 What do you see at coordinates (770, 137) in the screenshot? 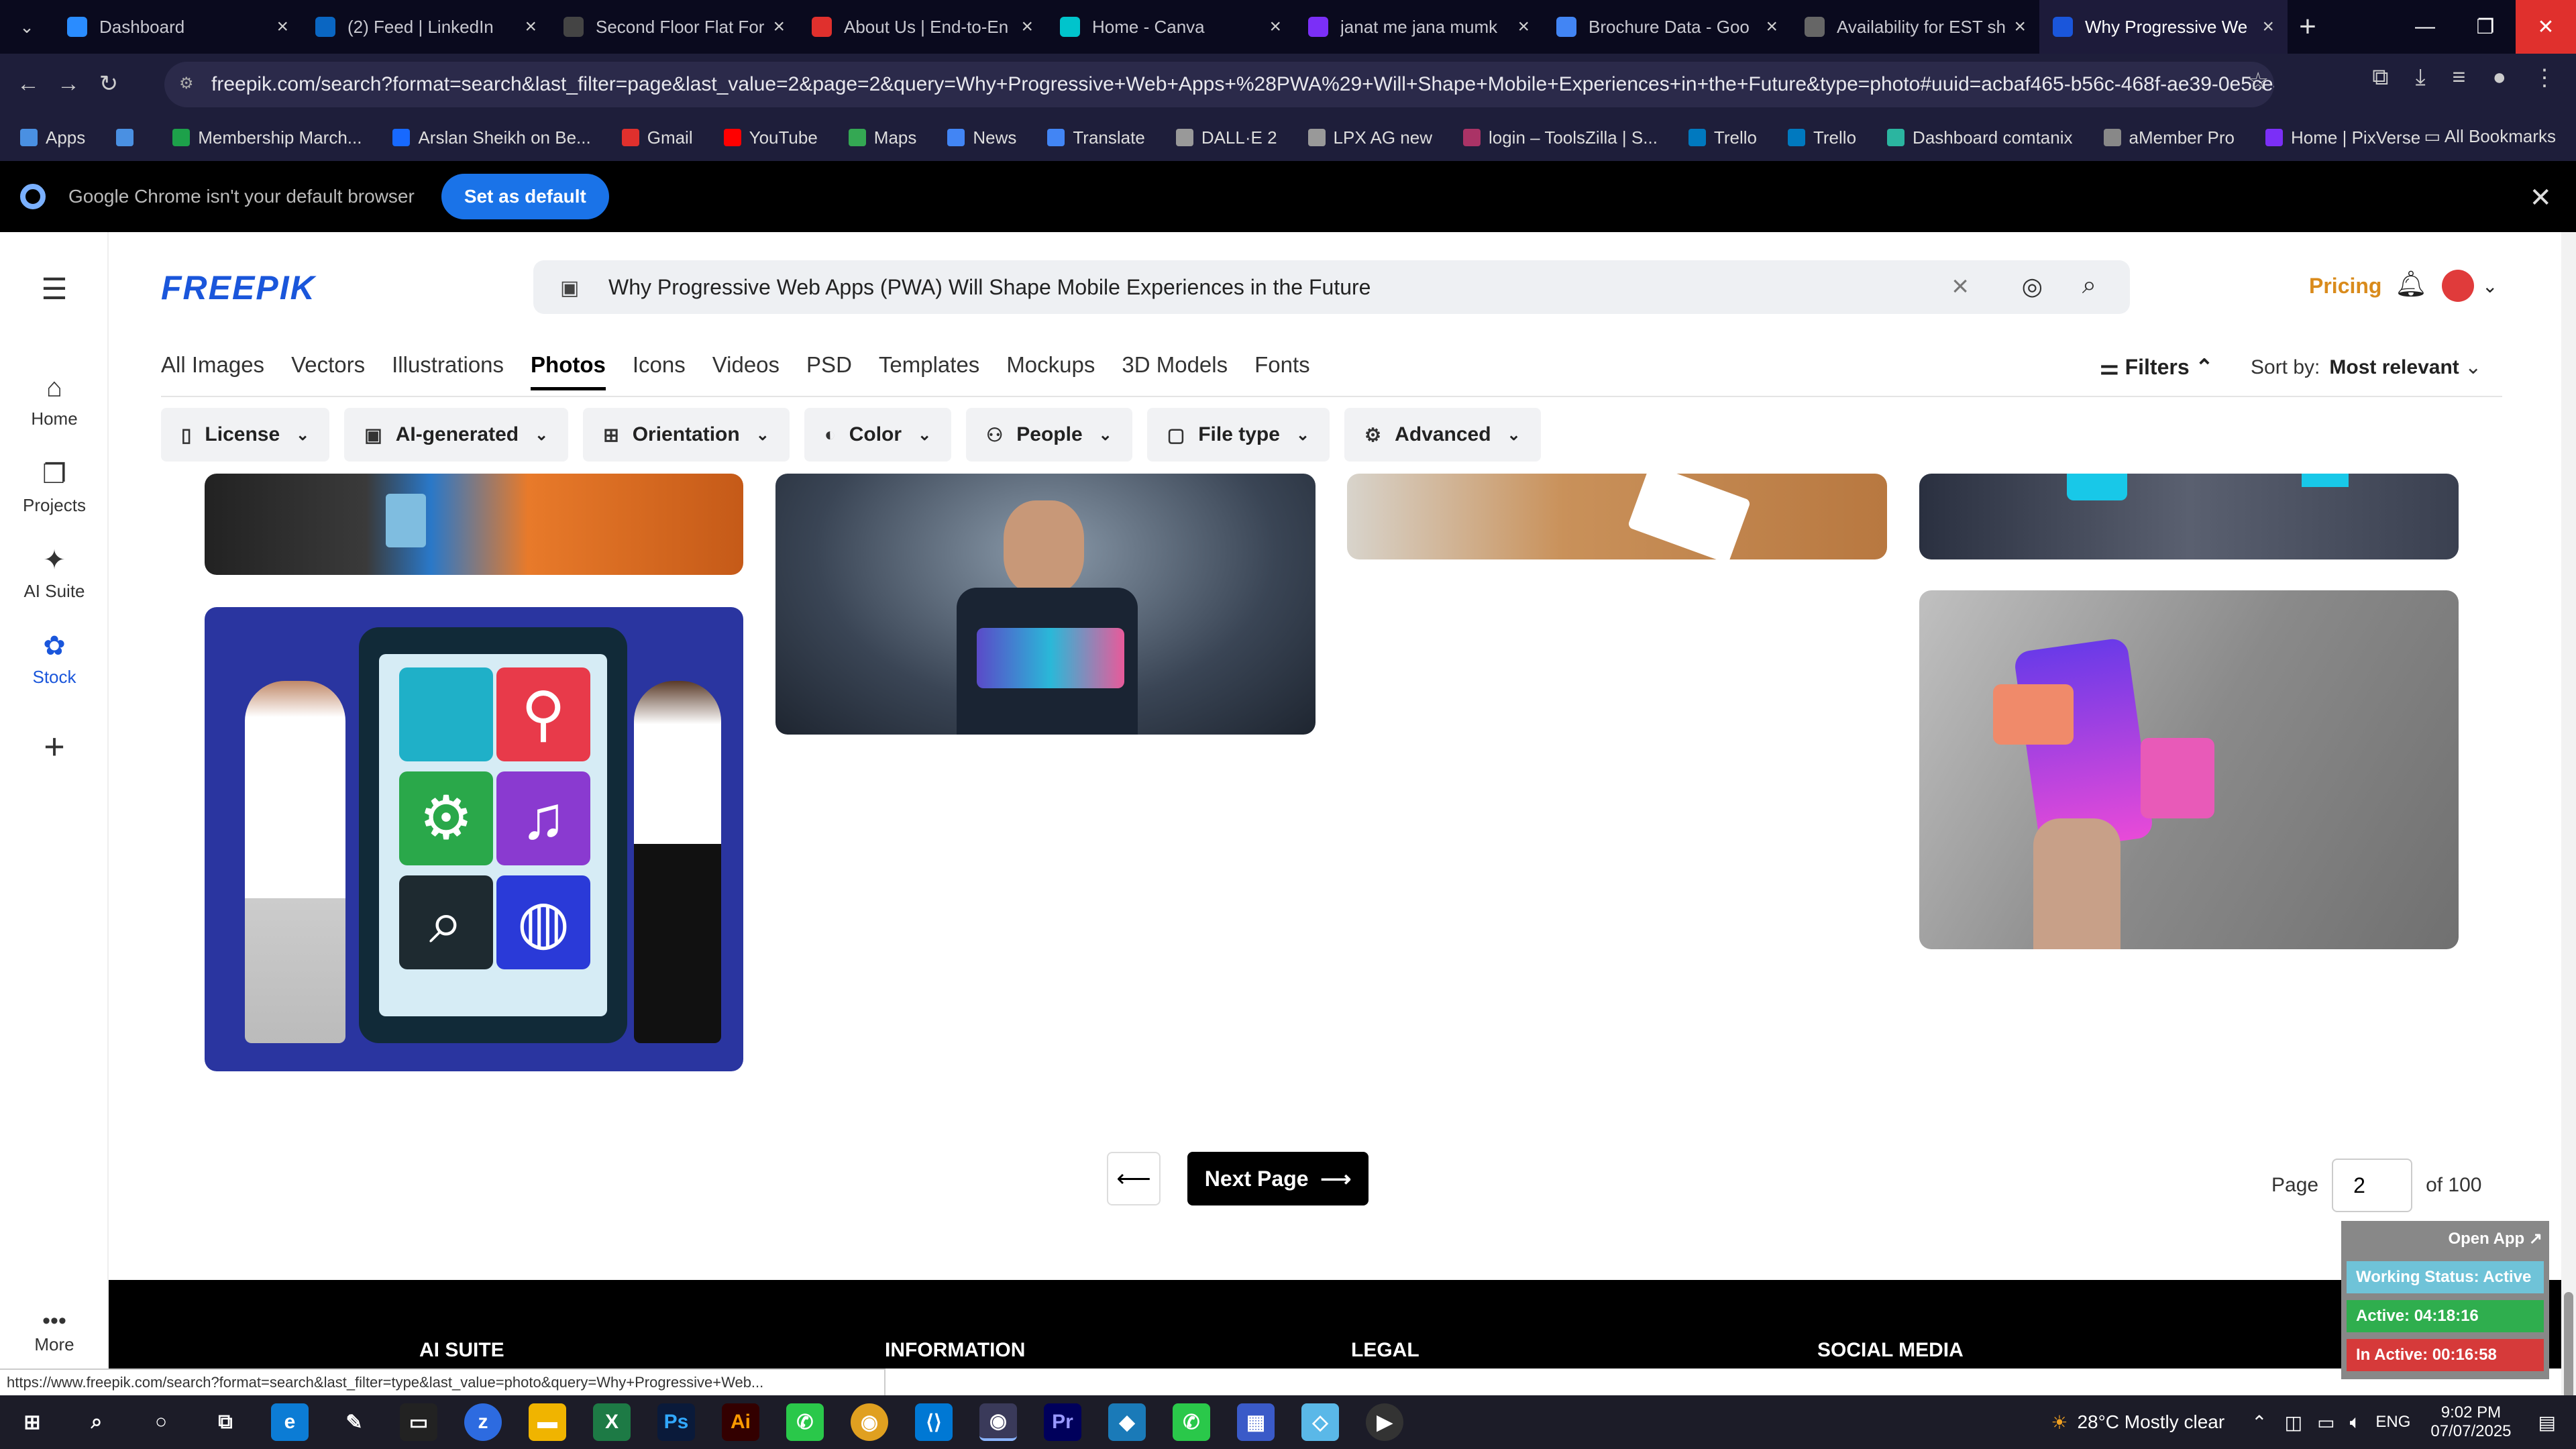
I see `bookmark-item: YouTube` at bounding box center [770, 137].